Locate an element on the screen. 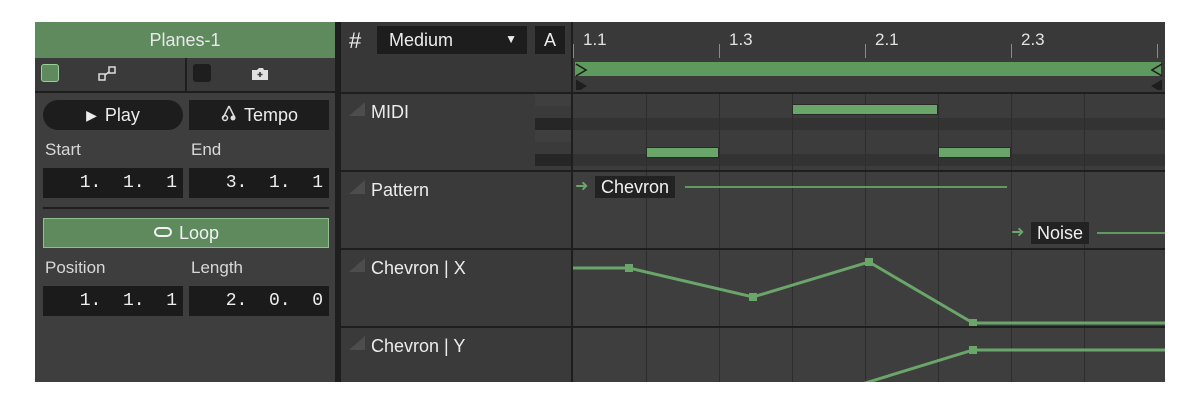 The height and width of the screenshot is (400, 1200). grid-size-select: Medium ▼ is located at coordinates (452, 40).